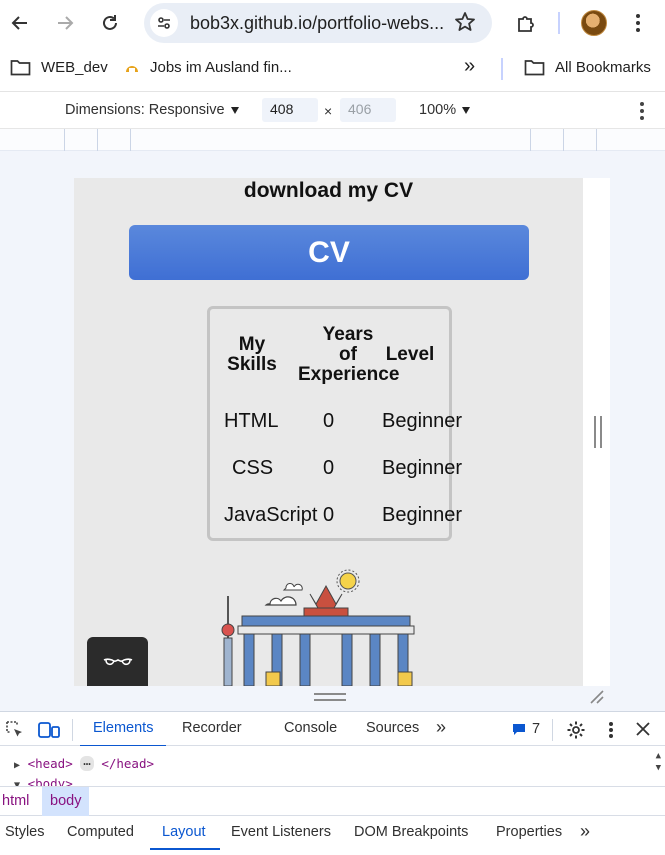 This screenshot has width=665, height=855. Describe the element at coordinates (603, 67) in the screenshot. I see `all-bookmarks-label: All Bookmarks` at that location.